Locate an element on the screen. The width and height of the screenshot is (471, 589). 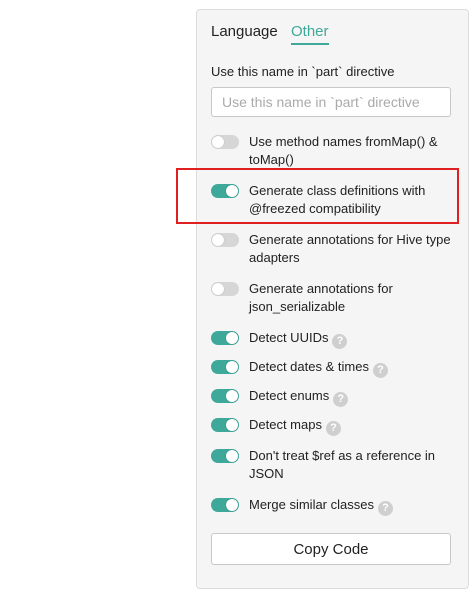
option-label: Detect UUIDs is located at coordinates (289, 337).